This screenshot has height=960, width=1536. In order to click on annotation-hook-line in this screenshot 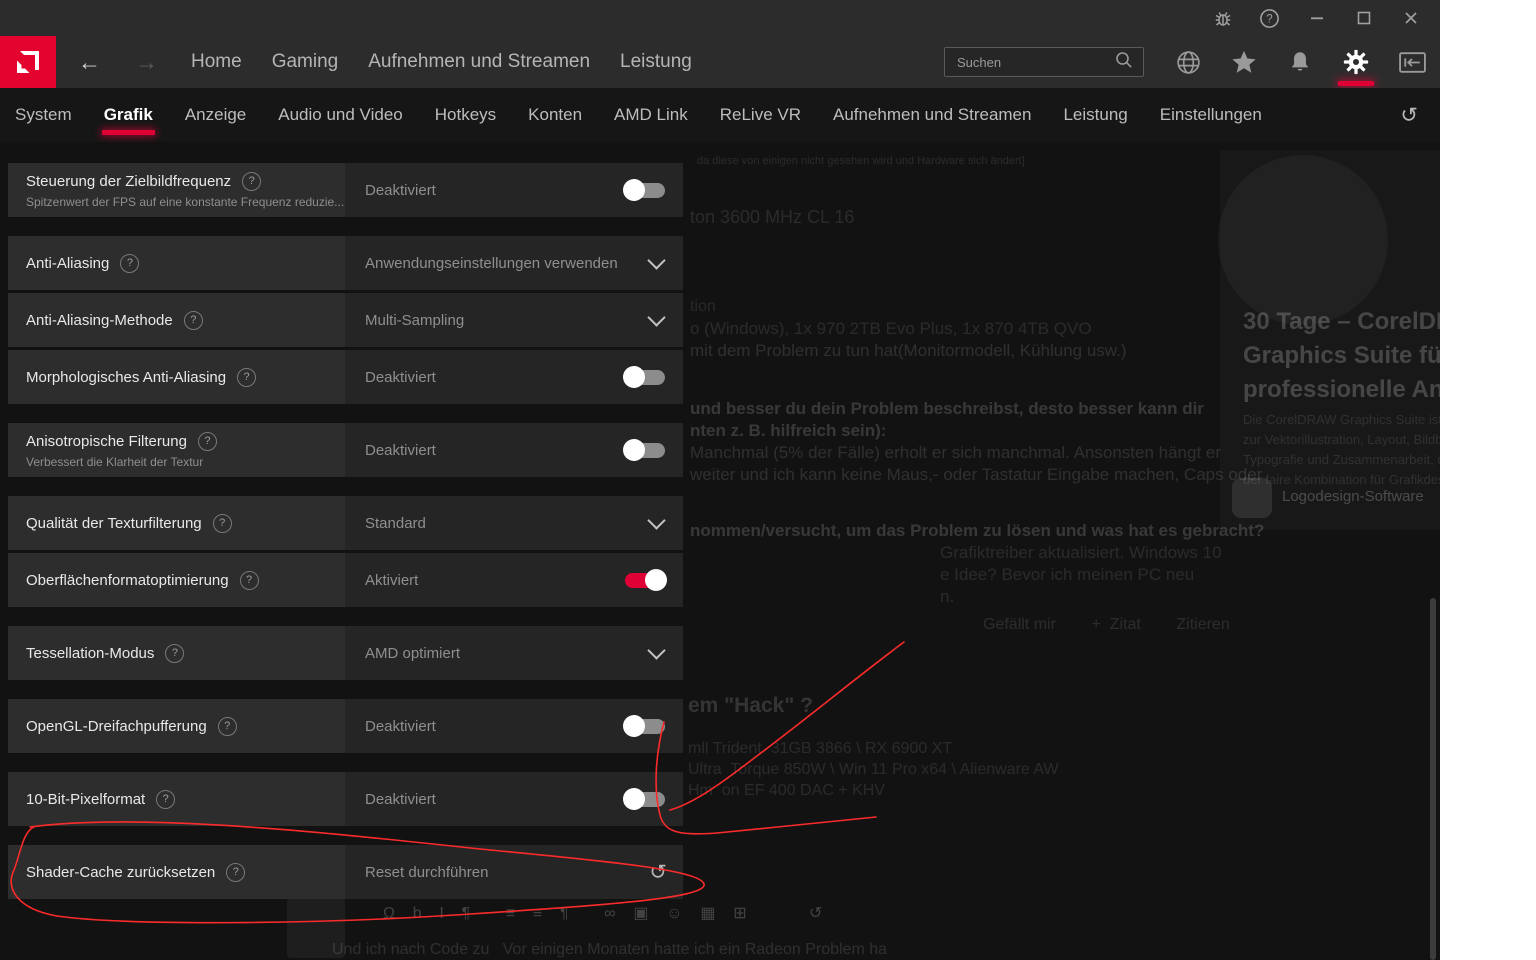, I will do `click(766, 778)`.